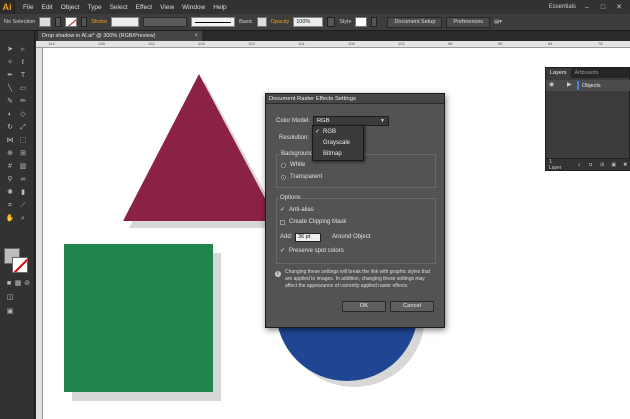  Describe the element at coordinates (23, 62) in the screenshot. I see `lasso-tool-icon: ℓ` at that location.